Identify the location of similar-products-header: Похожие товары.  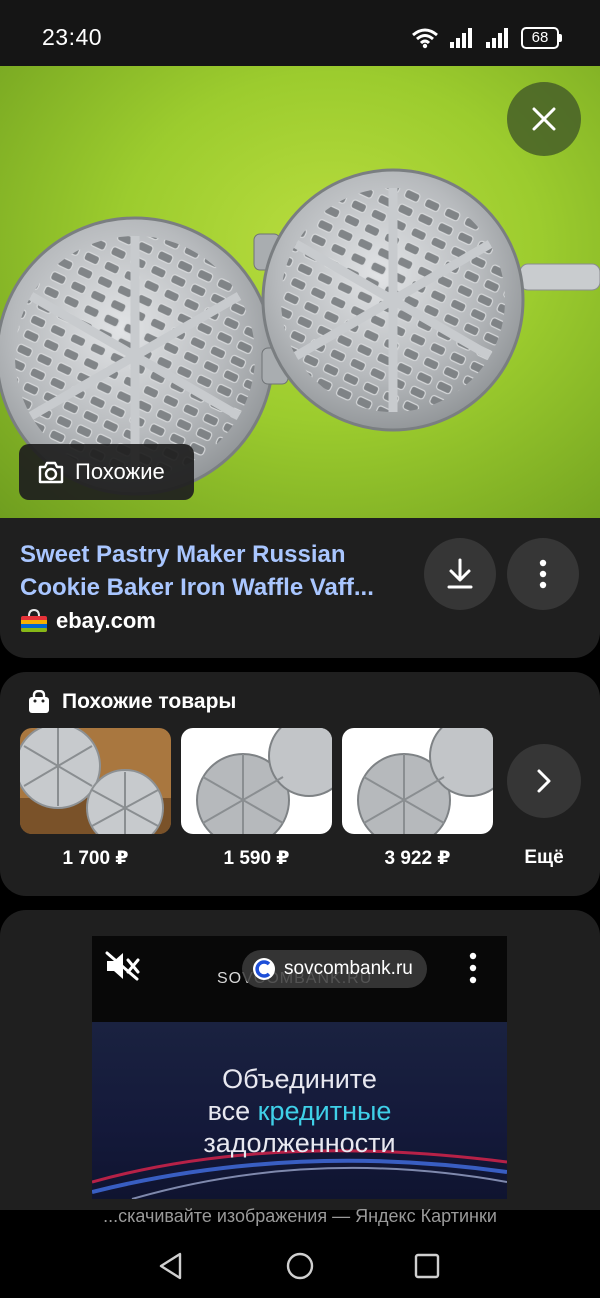
(132, 702).